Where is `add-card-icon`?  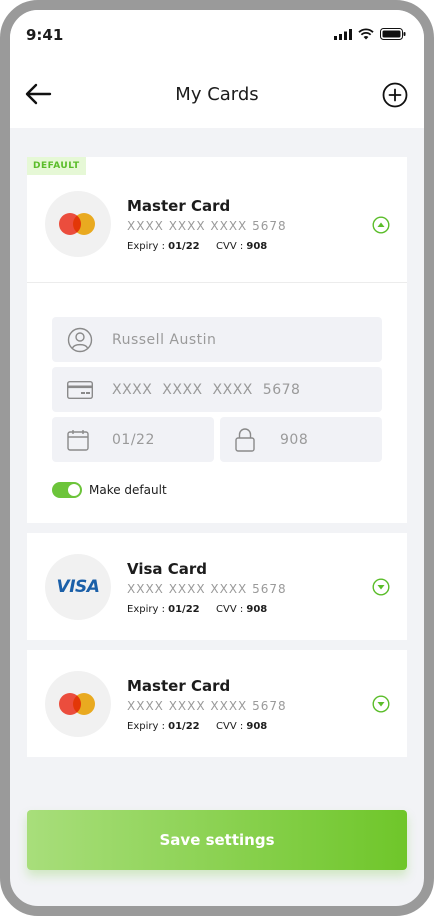 add-card-icon is located at coordinates (395, 95).